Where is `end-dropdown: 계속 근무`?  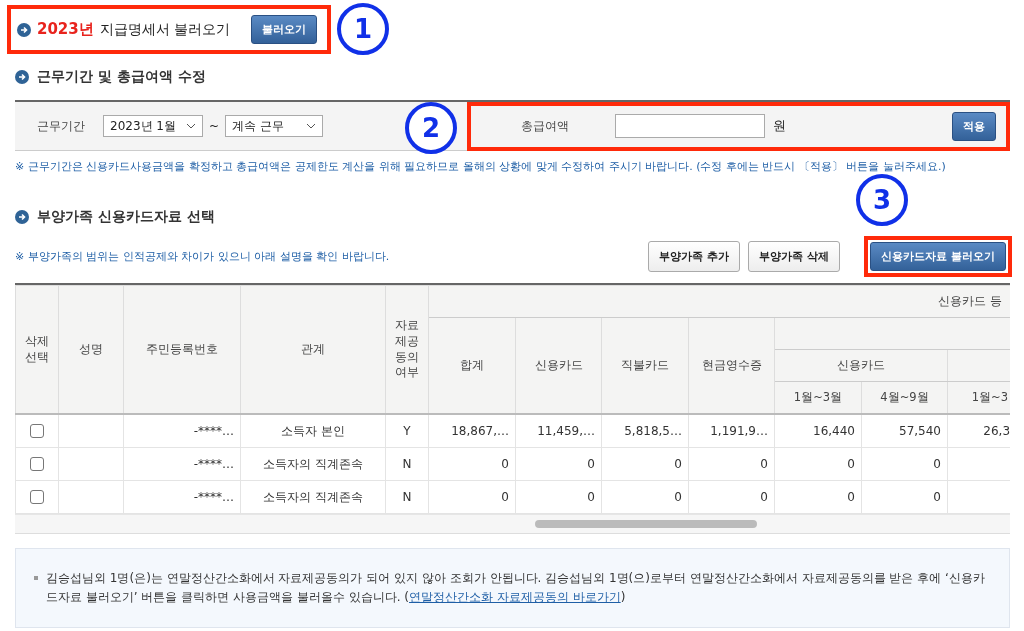
end-dropdown: 계속 근무 is located at coordinates (274, 126).